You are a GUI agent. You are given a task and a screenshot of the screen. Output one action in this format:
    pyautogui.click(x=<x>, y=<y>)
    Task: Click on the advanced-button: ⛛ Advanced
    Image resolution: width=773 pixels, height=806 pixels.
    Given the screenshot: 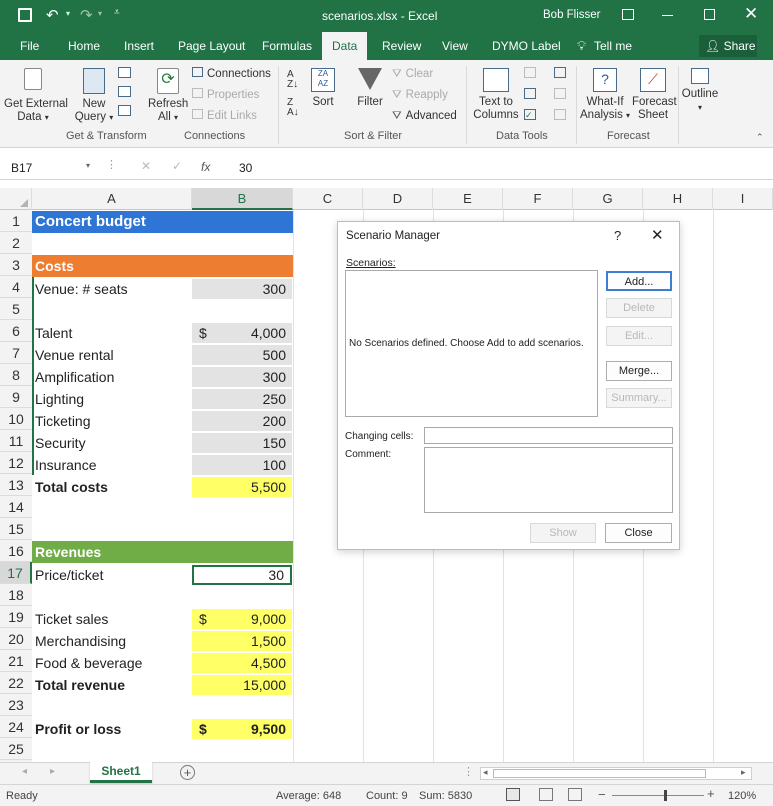 What is the action you would take?
    pyautogui.click(x=424, y=116)
    